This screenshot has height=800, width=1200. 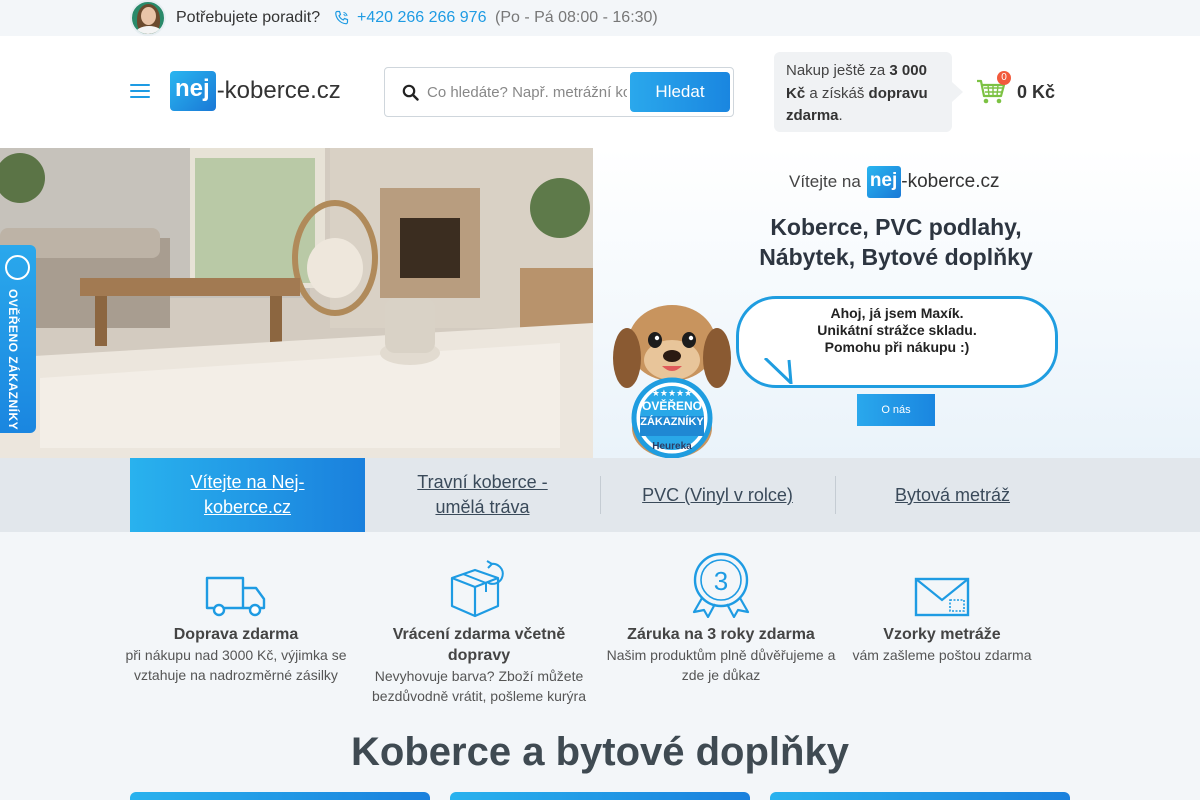 I want to click on category-tab-carpet-roll: Bytová metráž, so click(x=952, y=495).